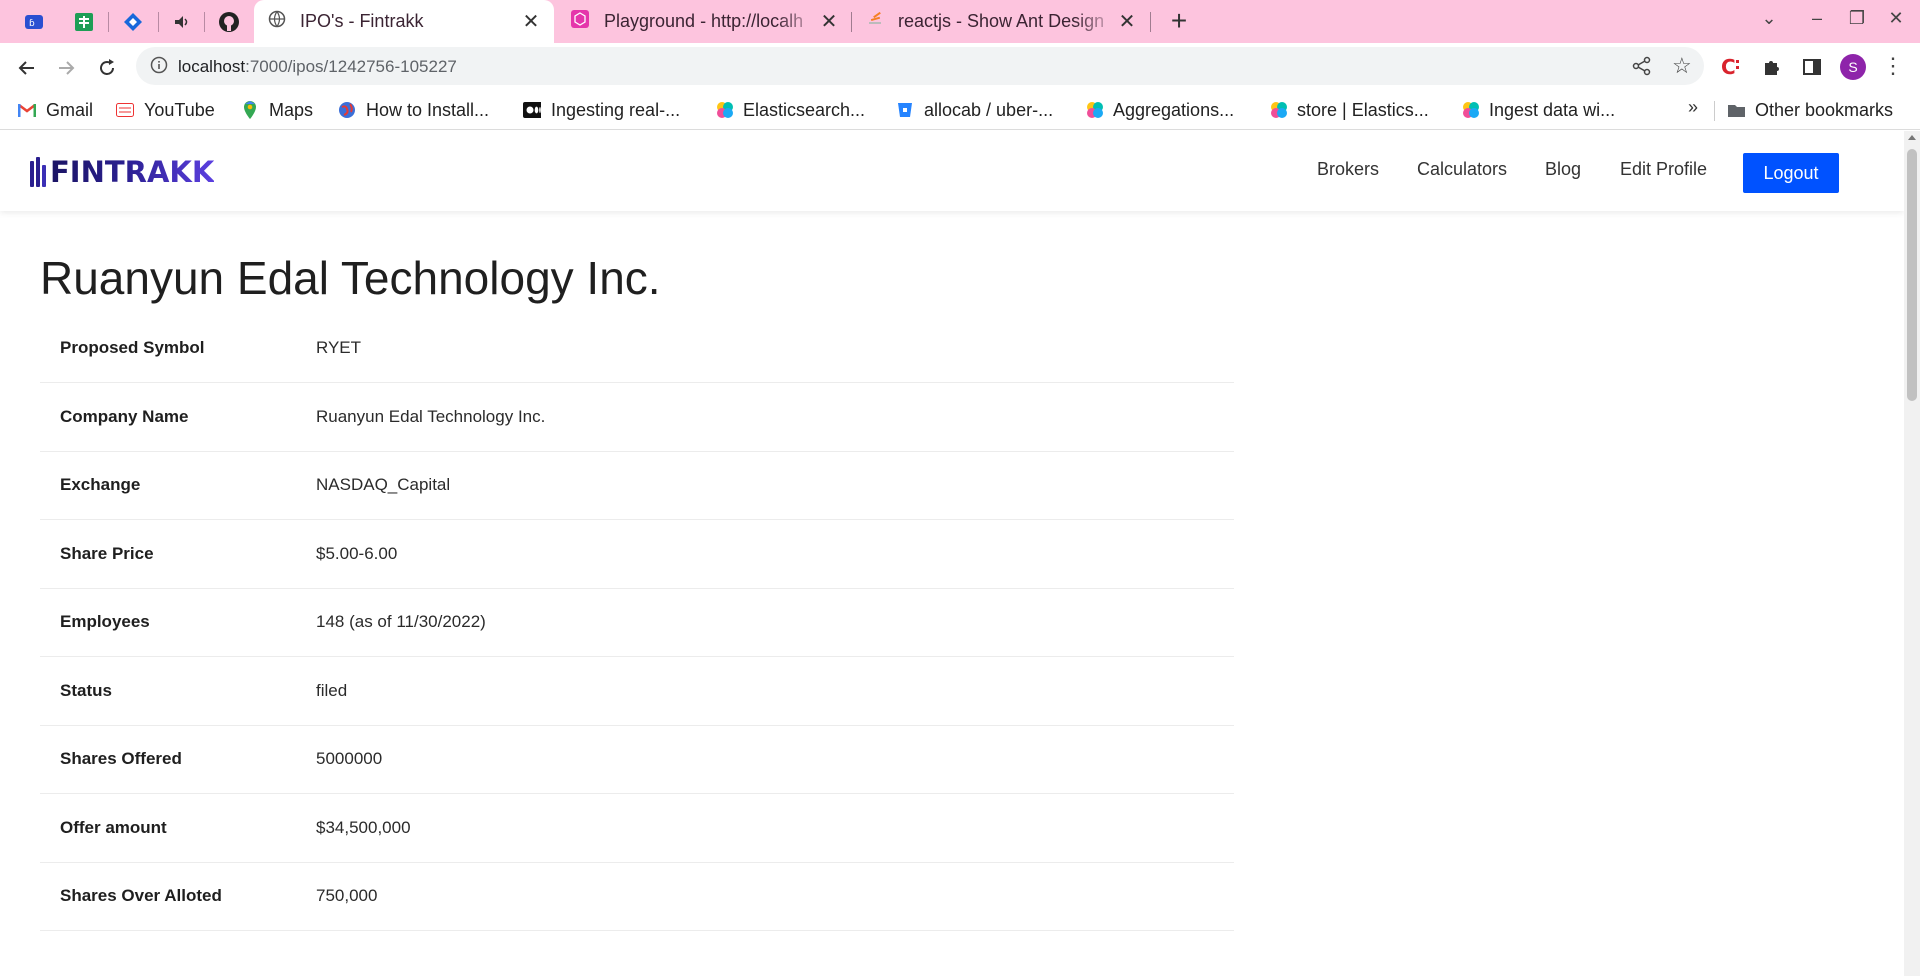 Image resolution: width=1920 pixels, height=976 pixels. What do you see at coordinates (1896, 21) in the screenshot?
I see `close-window-icon: ✕` at bounding box center [1896, 21].